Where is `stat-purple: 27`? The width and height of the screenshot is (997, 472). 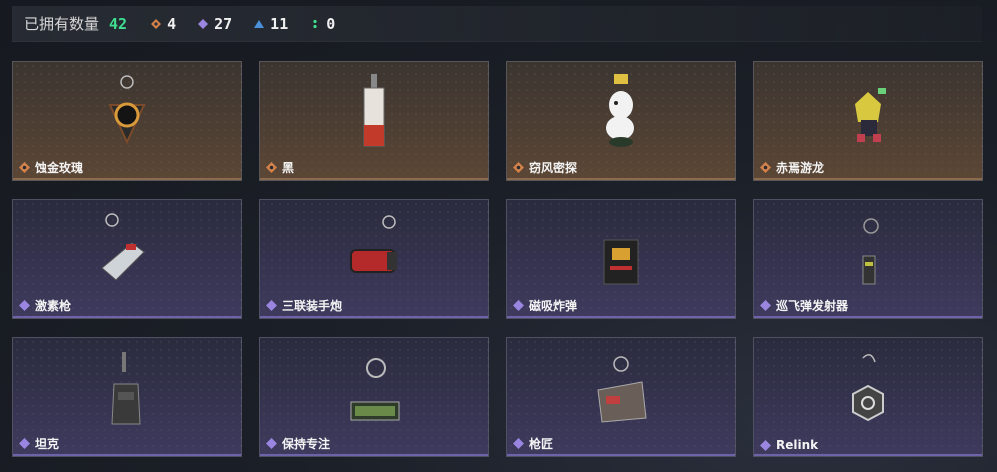 stat-purple: 27 is located at coordinates (215, 24).